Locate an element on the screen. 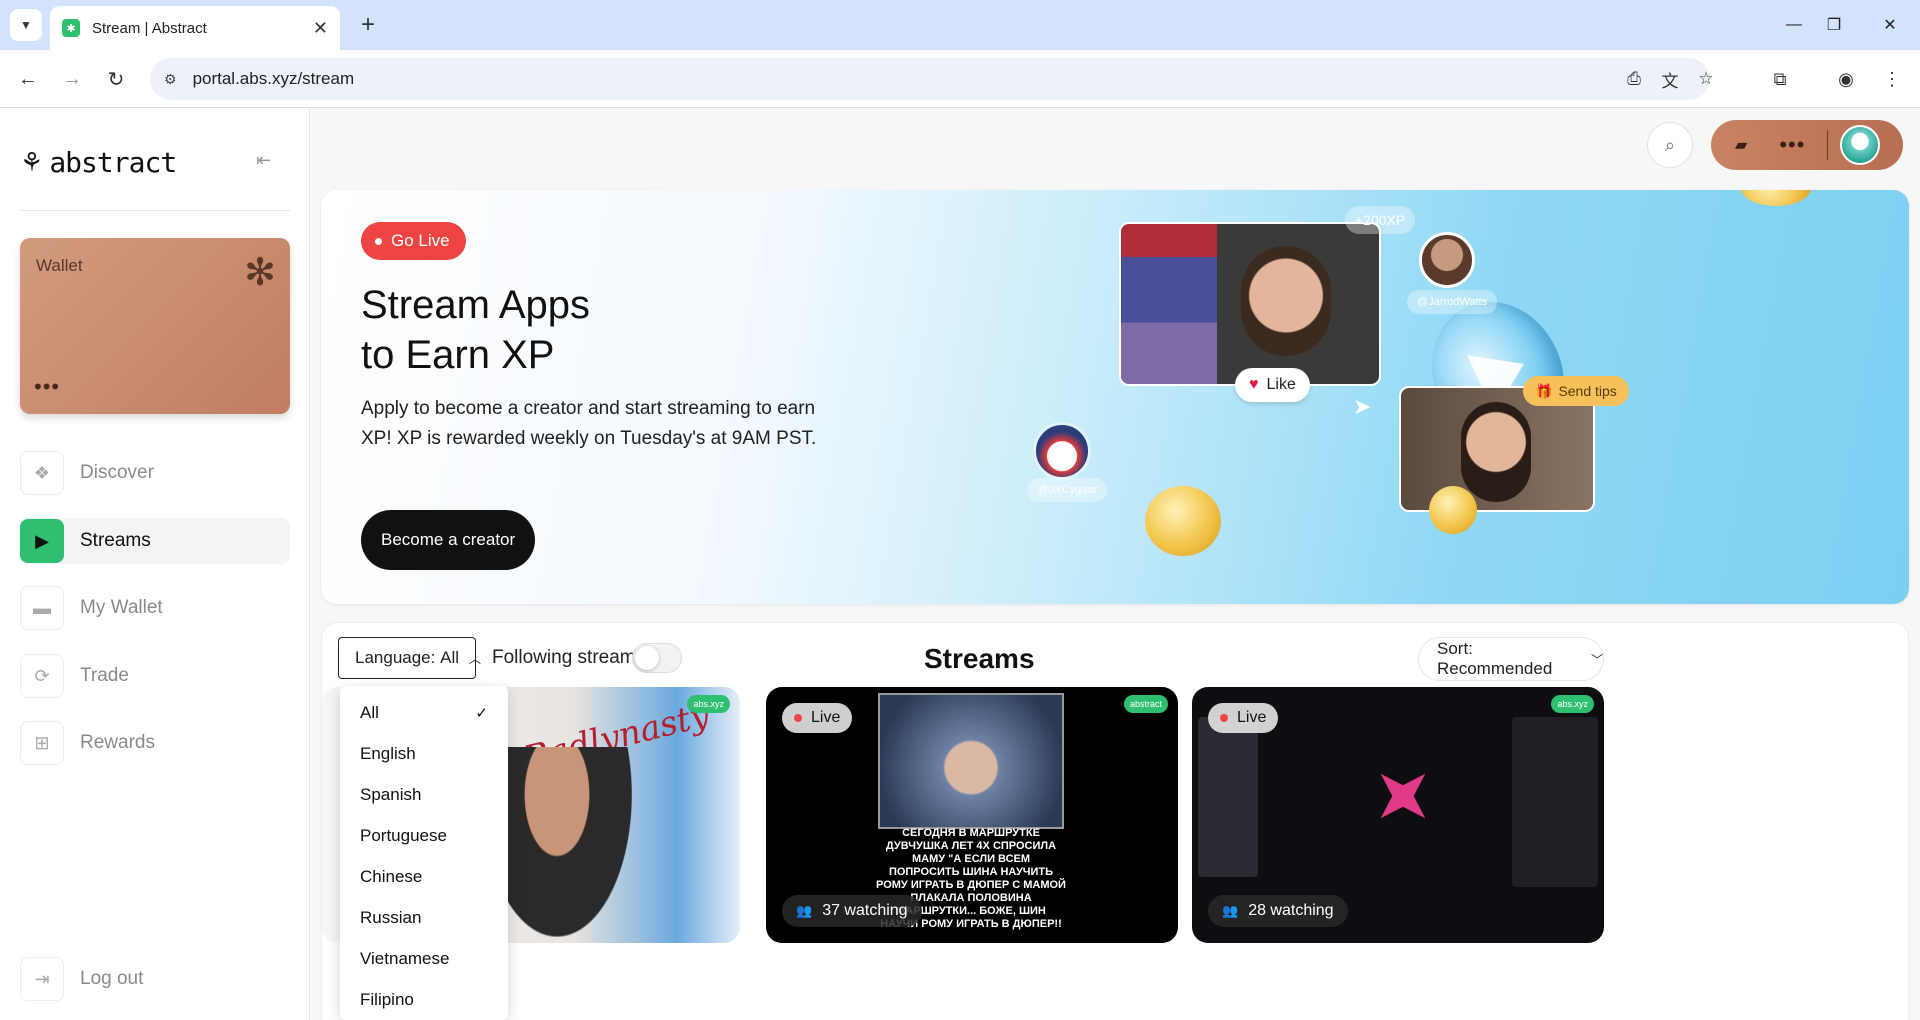 The height and width of the screenshot is (1020, 1920). reload-icon: ↻ is located at coordinates (116, 79).